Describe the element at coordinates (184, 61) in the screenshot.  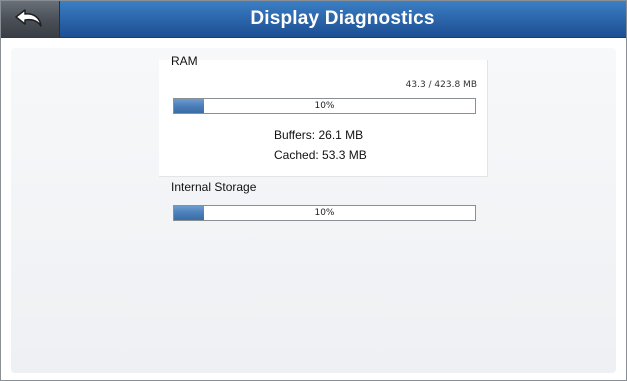
I see `ram-label: RAM` at that location.